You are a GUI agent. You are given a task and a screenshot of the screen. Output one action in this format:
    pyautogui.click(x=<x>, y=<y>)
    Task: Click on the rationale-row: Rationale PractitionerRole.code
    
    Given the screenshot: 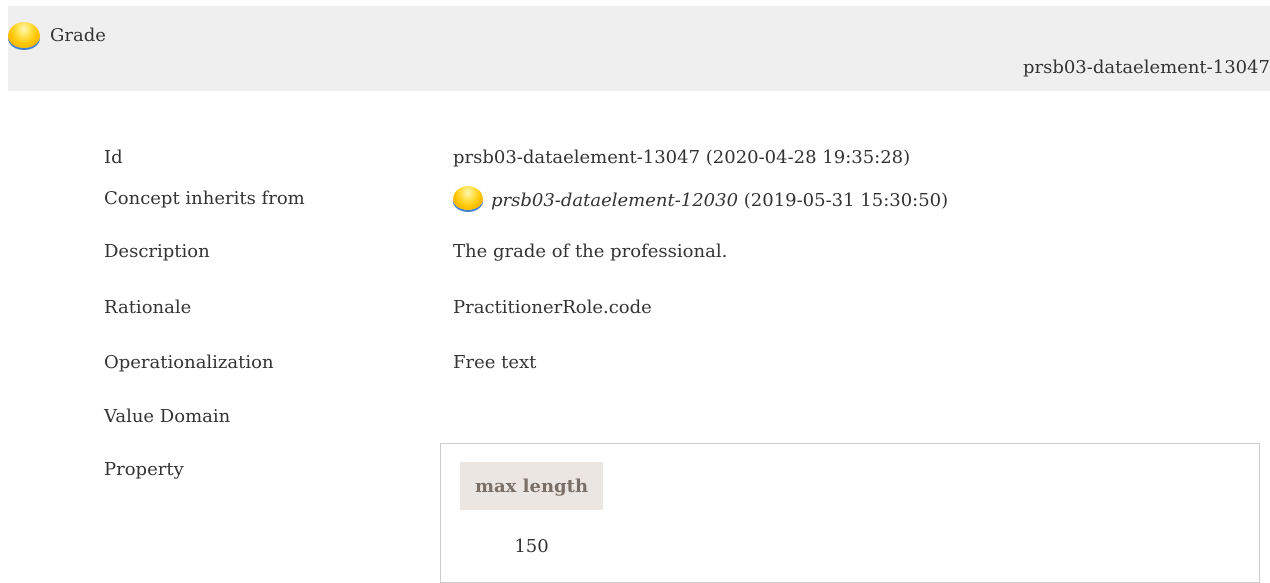 What is the action you would take?
    pyautogui.click(x=635, y=312)
    